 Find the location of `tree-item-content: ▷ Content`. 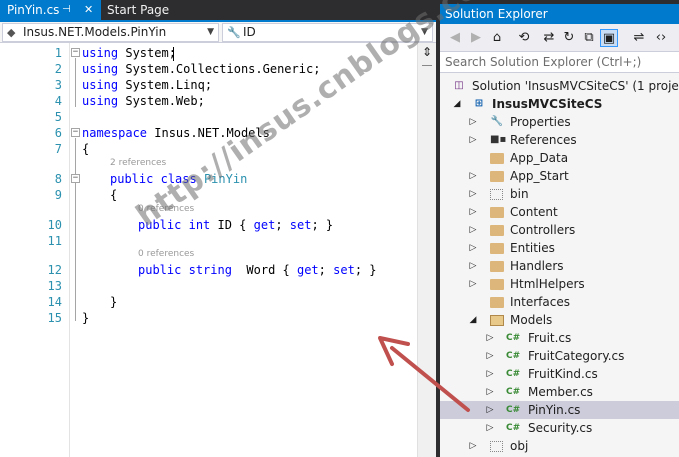

tree-item-content: ▷ Content is located at coordinates (559, 212).